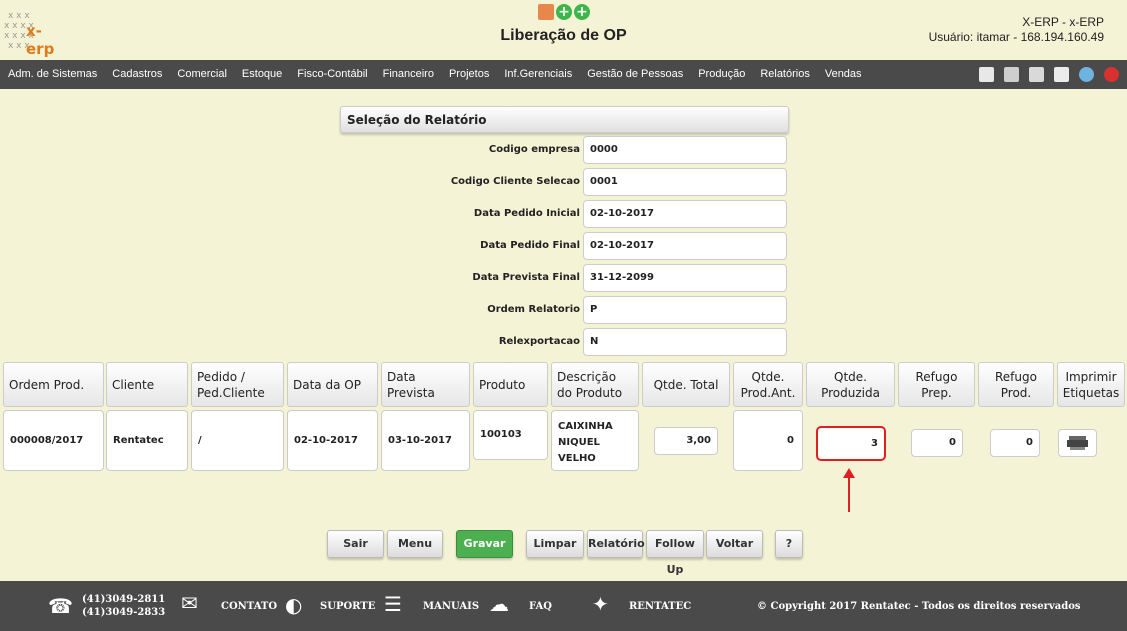 This screenshot has height=631, width=1127. Describe the element at coordinates (785, 74) in the screenshot. I see `menu-relatorios: Relatórios` at that location.